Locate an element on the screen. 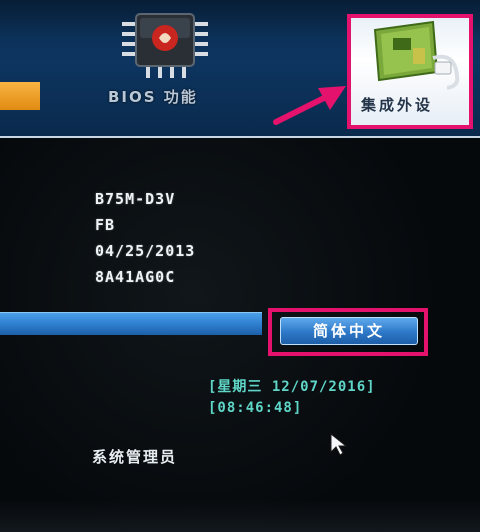 The width and height of the screenshot is (480, 532). circuit-board-icon is located at coordinates (416, 55).